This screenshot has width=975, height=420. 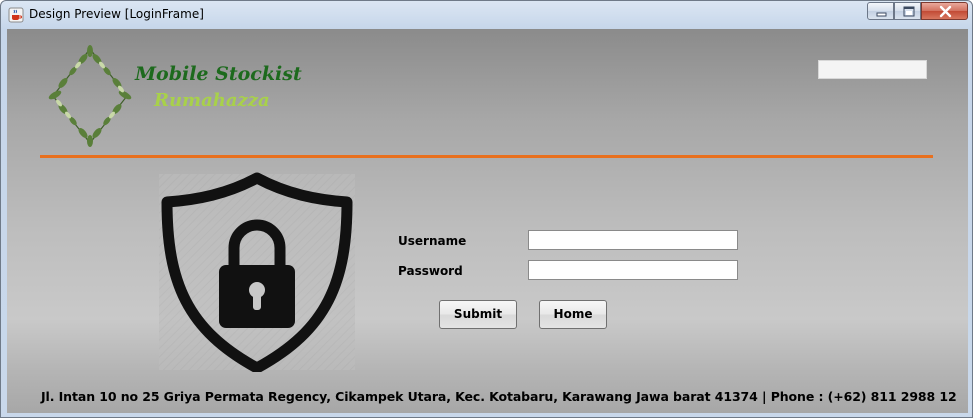 I want to click on username-field, so click(x=633, y=240).